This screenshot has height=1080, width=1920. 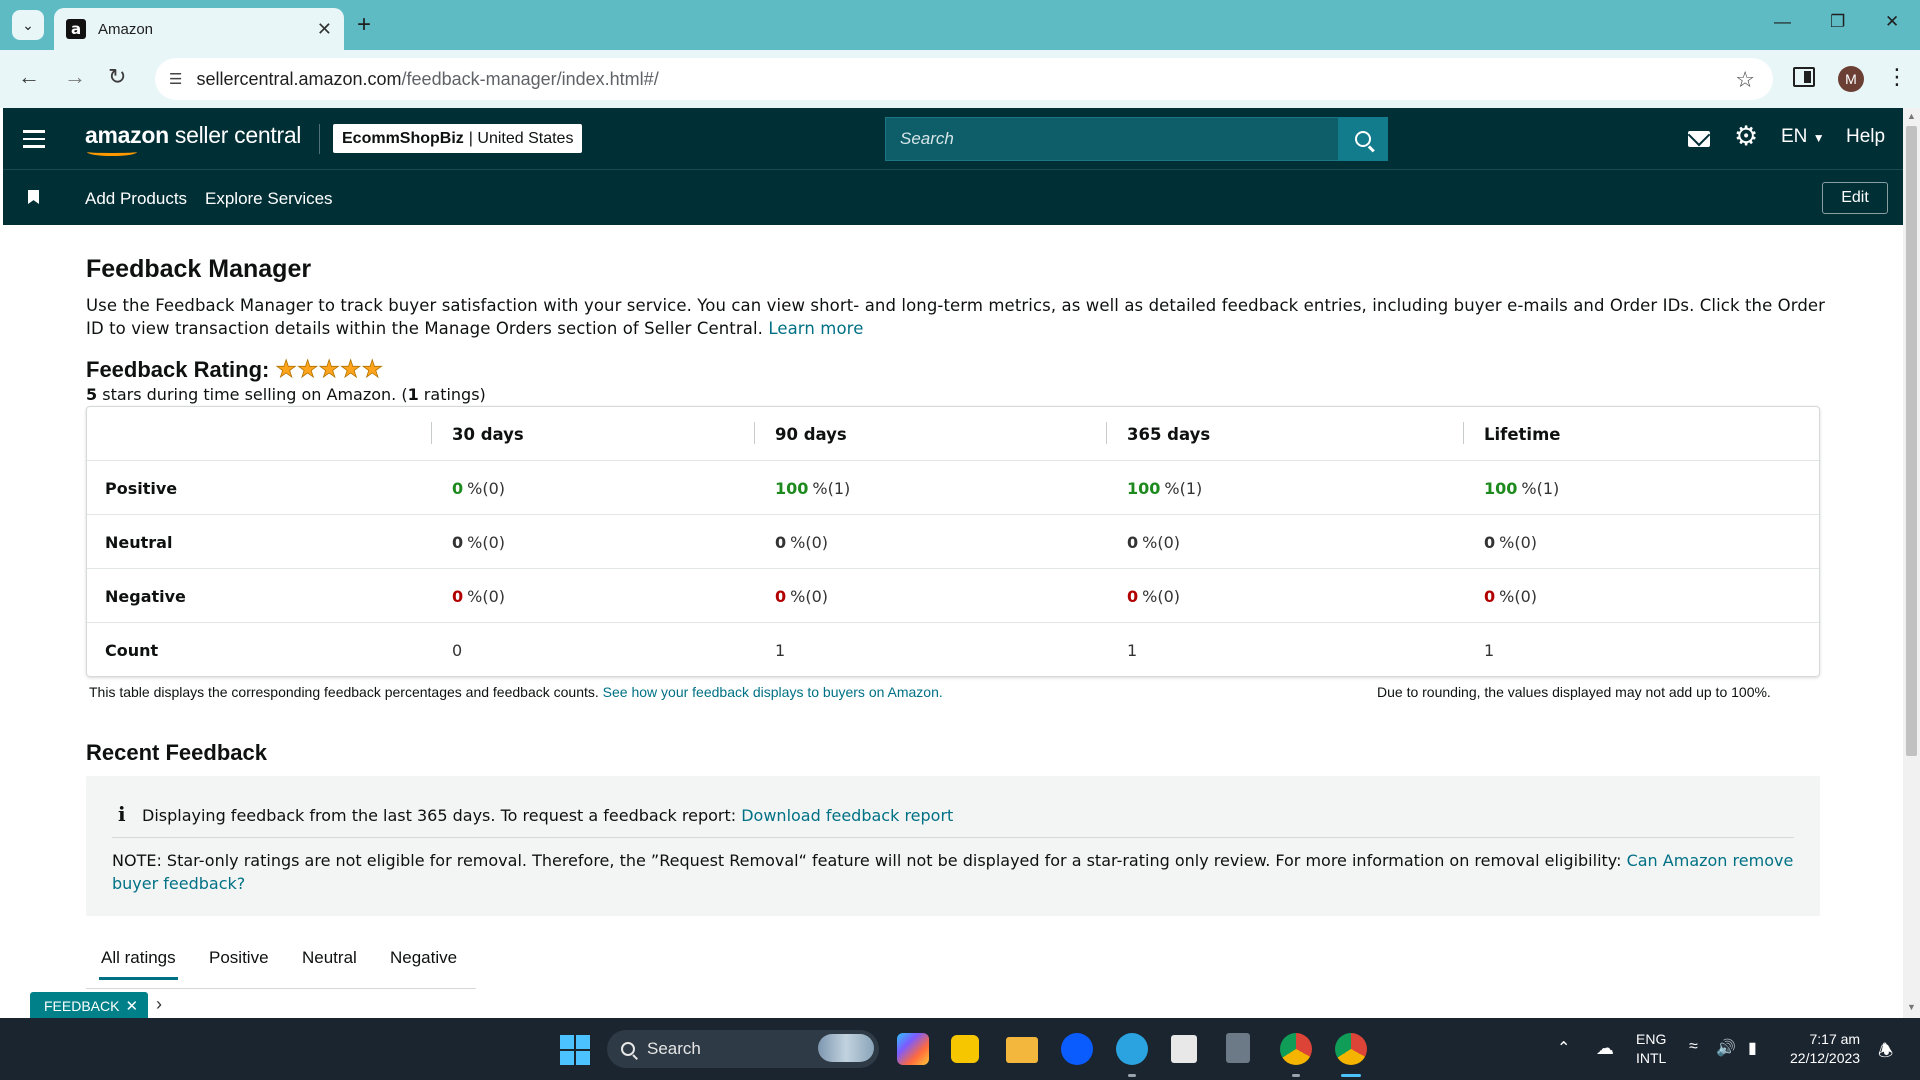 What do you see at coordinates (575, 1050) in the screenshot?
I see `windows-start-icon` at bounding box center [575, 1050].